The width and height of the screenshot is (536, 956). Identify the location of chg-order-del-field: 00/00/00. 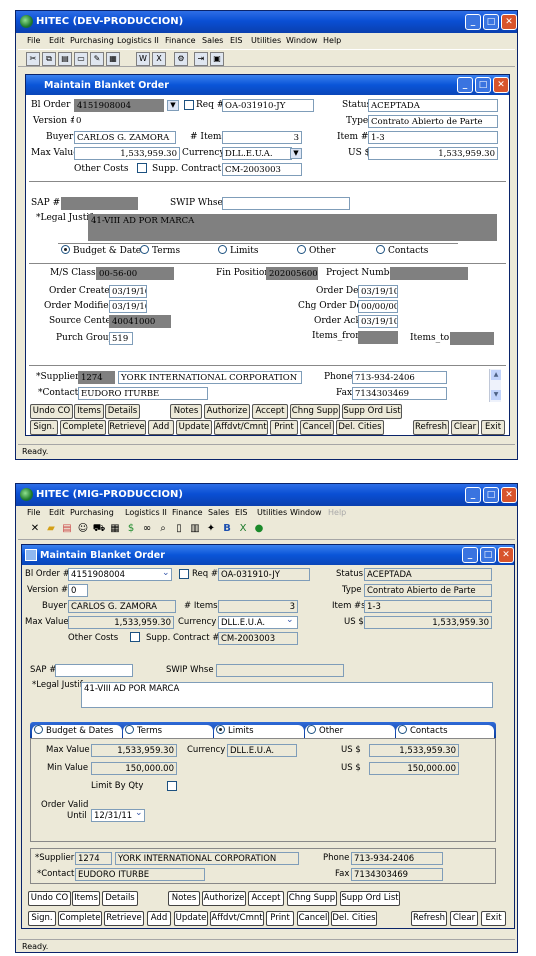
(378, 306).